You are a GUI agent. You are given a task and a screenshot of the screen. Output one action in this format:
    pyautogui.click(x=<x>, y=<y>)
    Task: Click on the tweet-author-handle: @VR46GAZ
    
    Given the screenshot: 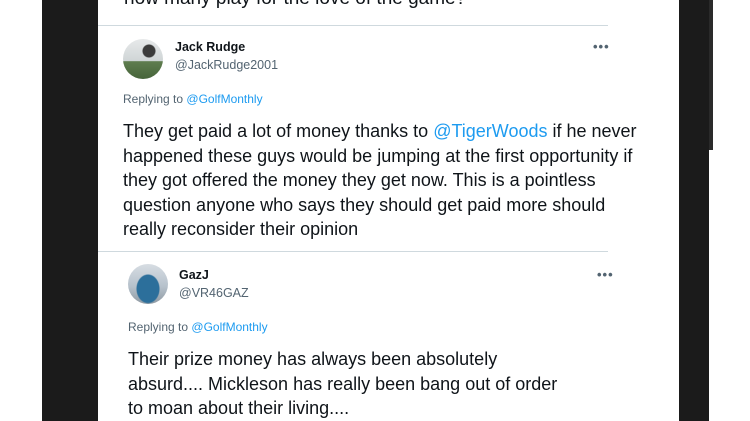 What is the action you would take?
    pyautogui.click(x=214, y=293)
    